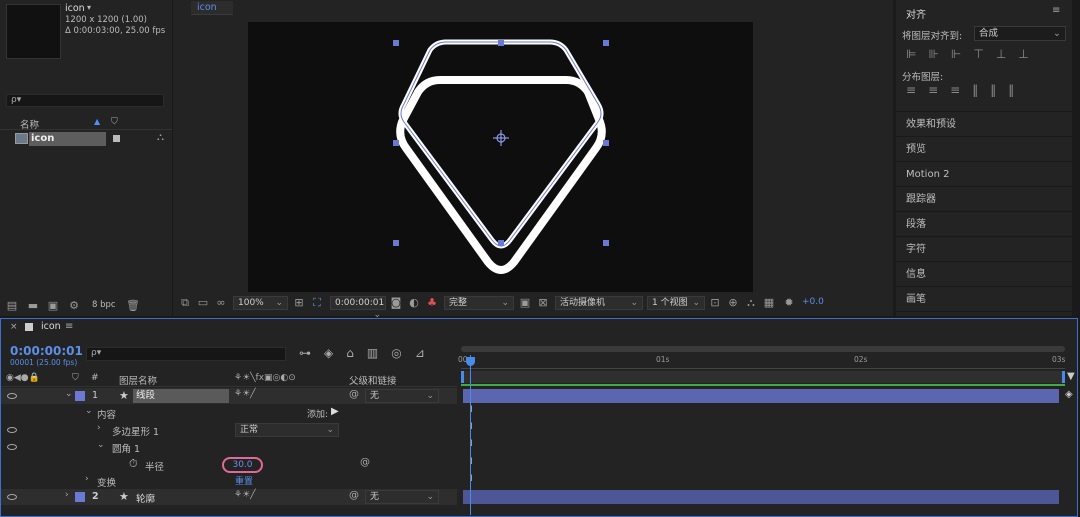  Describe the element at coordinates (761, 396) in the screenshot. I see `layer-1-bar` at that location.